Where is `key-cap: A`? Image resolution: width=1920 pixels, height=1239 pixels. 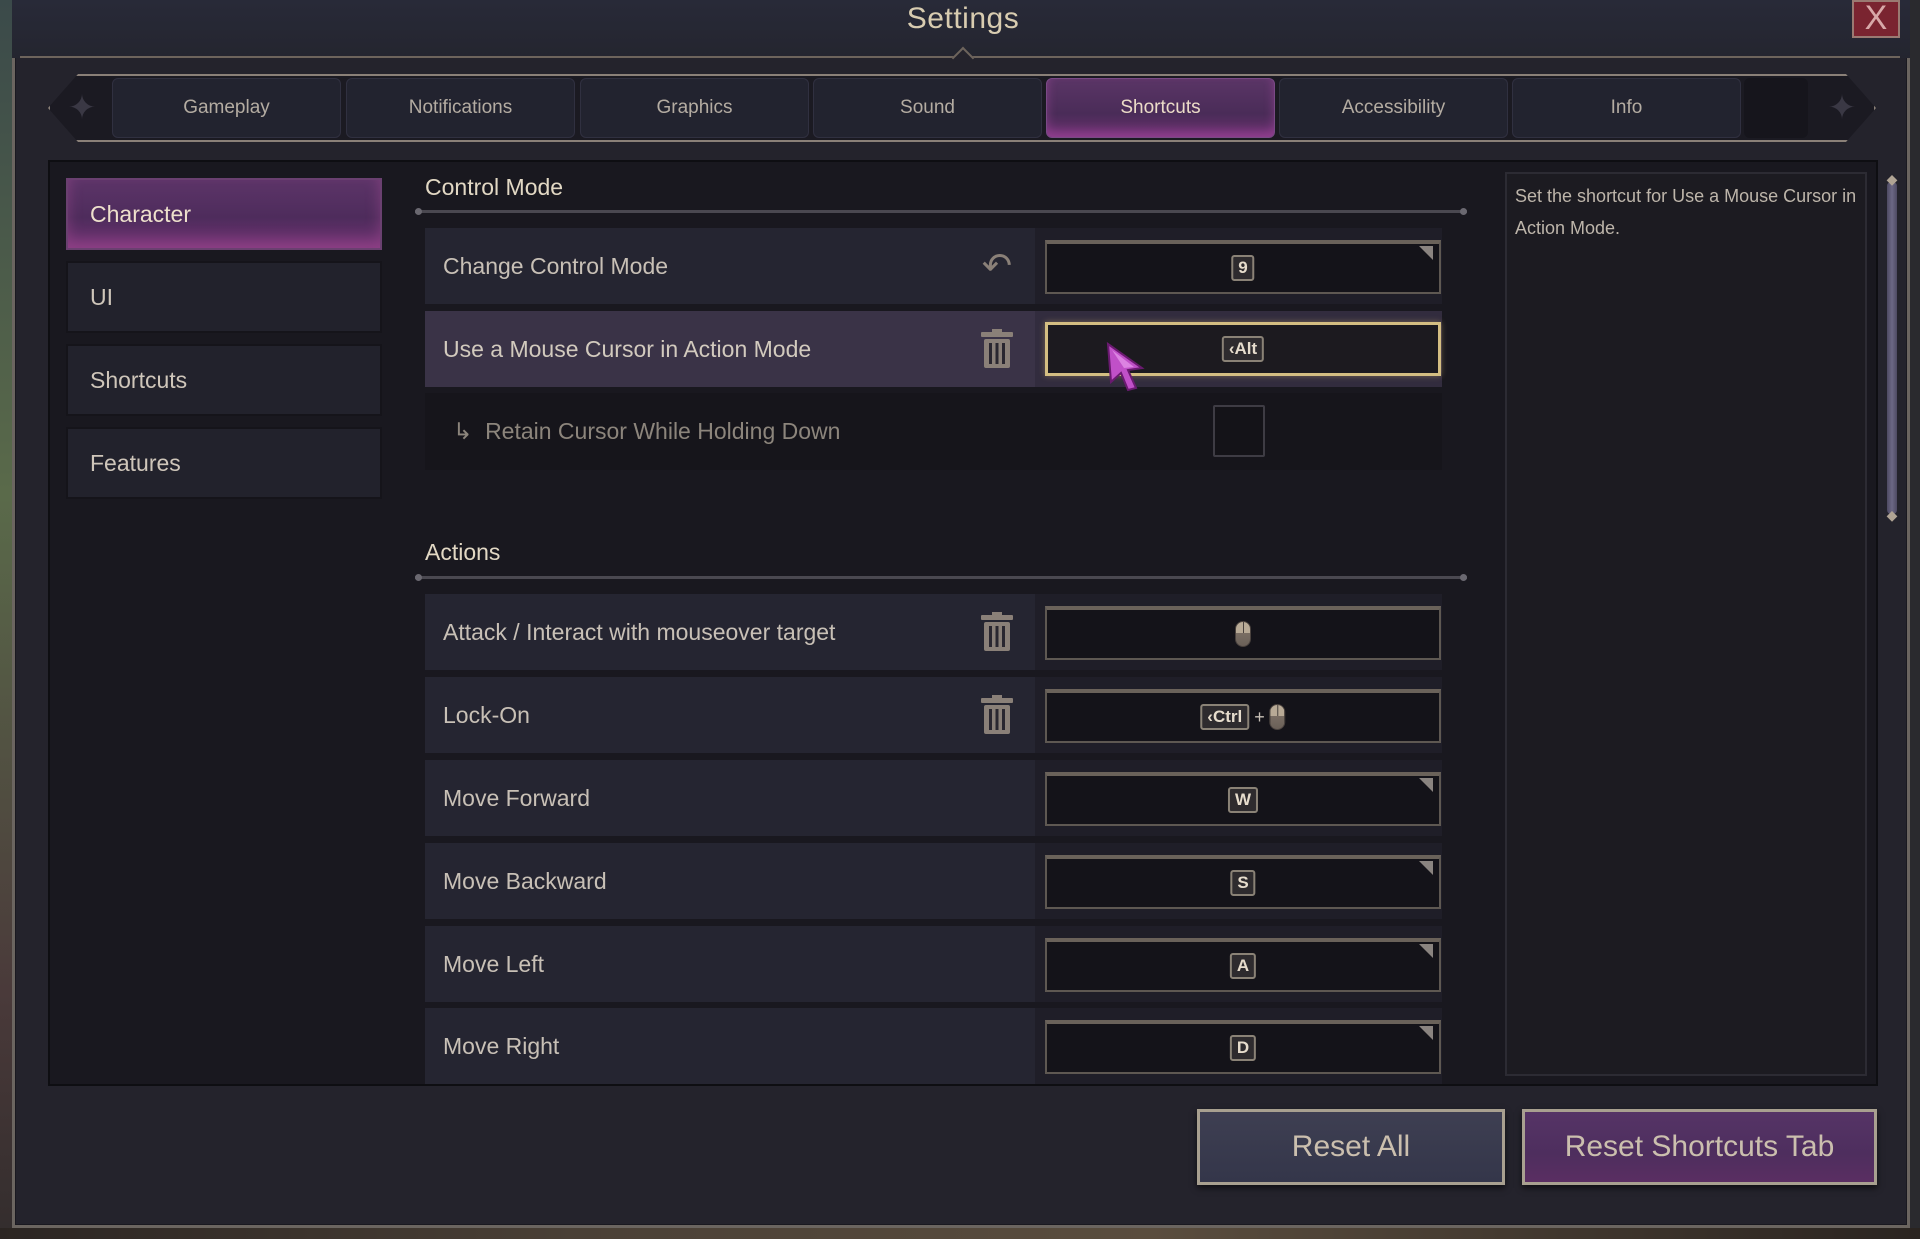 key-cap: A is located at coordinates (1243, 966).